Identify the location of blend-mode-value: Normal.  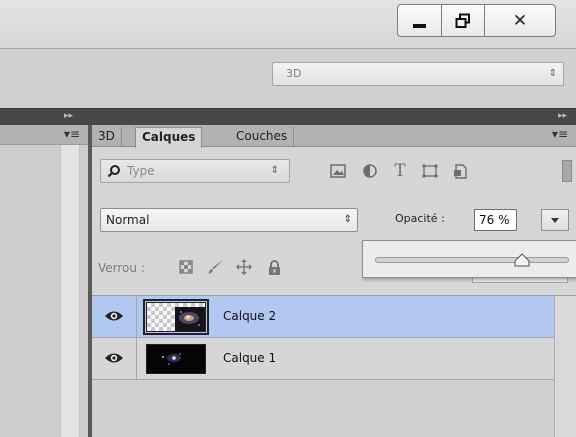
(128, 220).